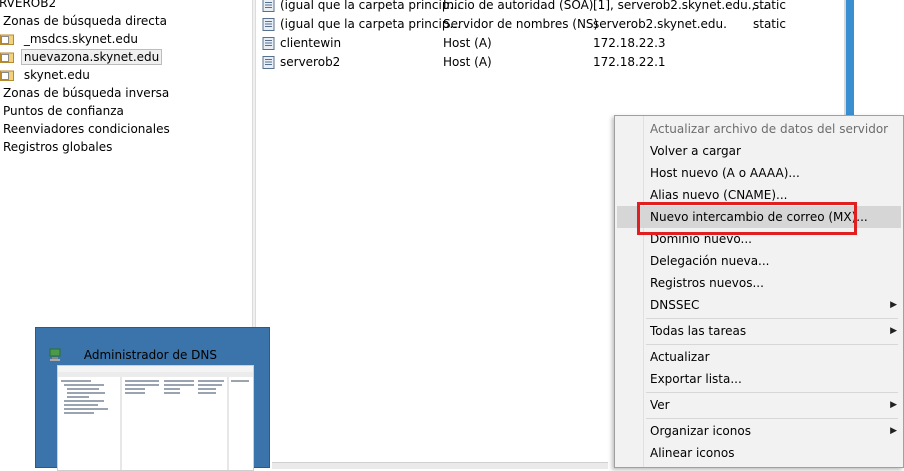  I want to click on menu-item-view: Ver ▶, so click(759, 405).